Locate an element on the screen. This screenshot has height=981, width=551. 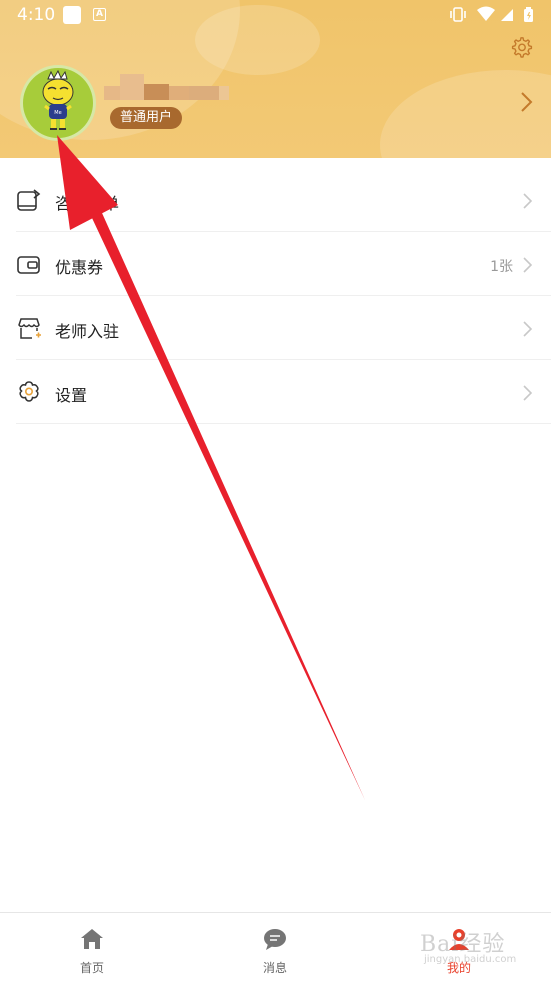
status-time: 4:10 is located at coordinates (36, 15).